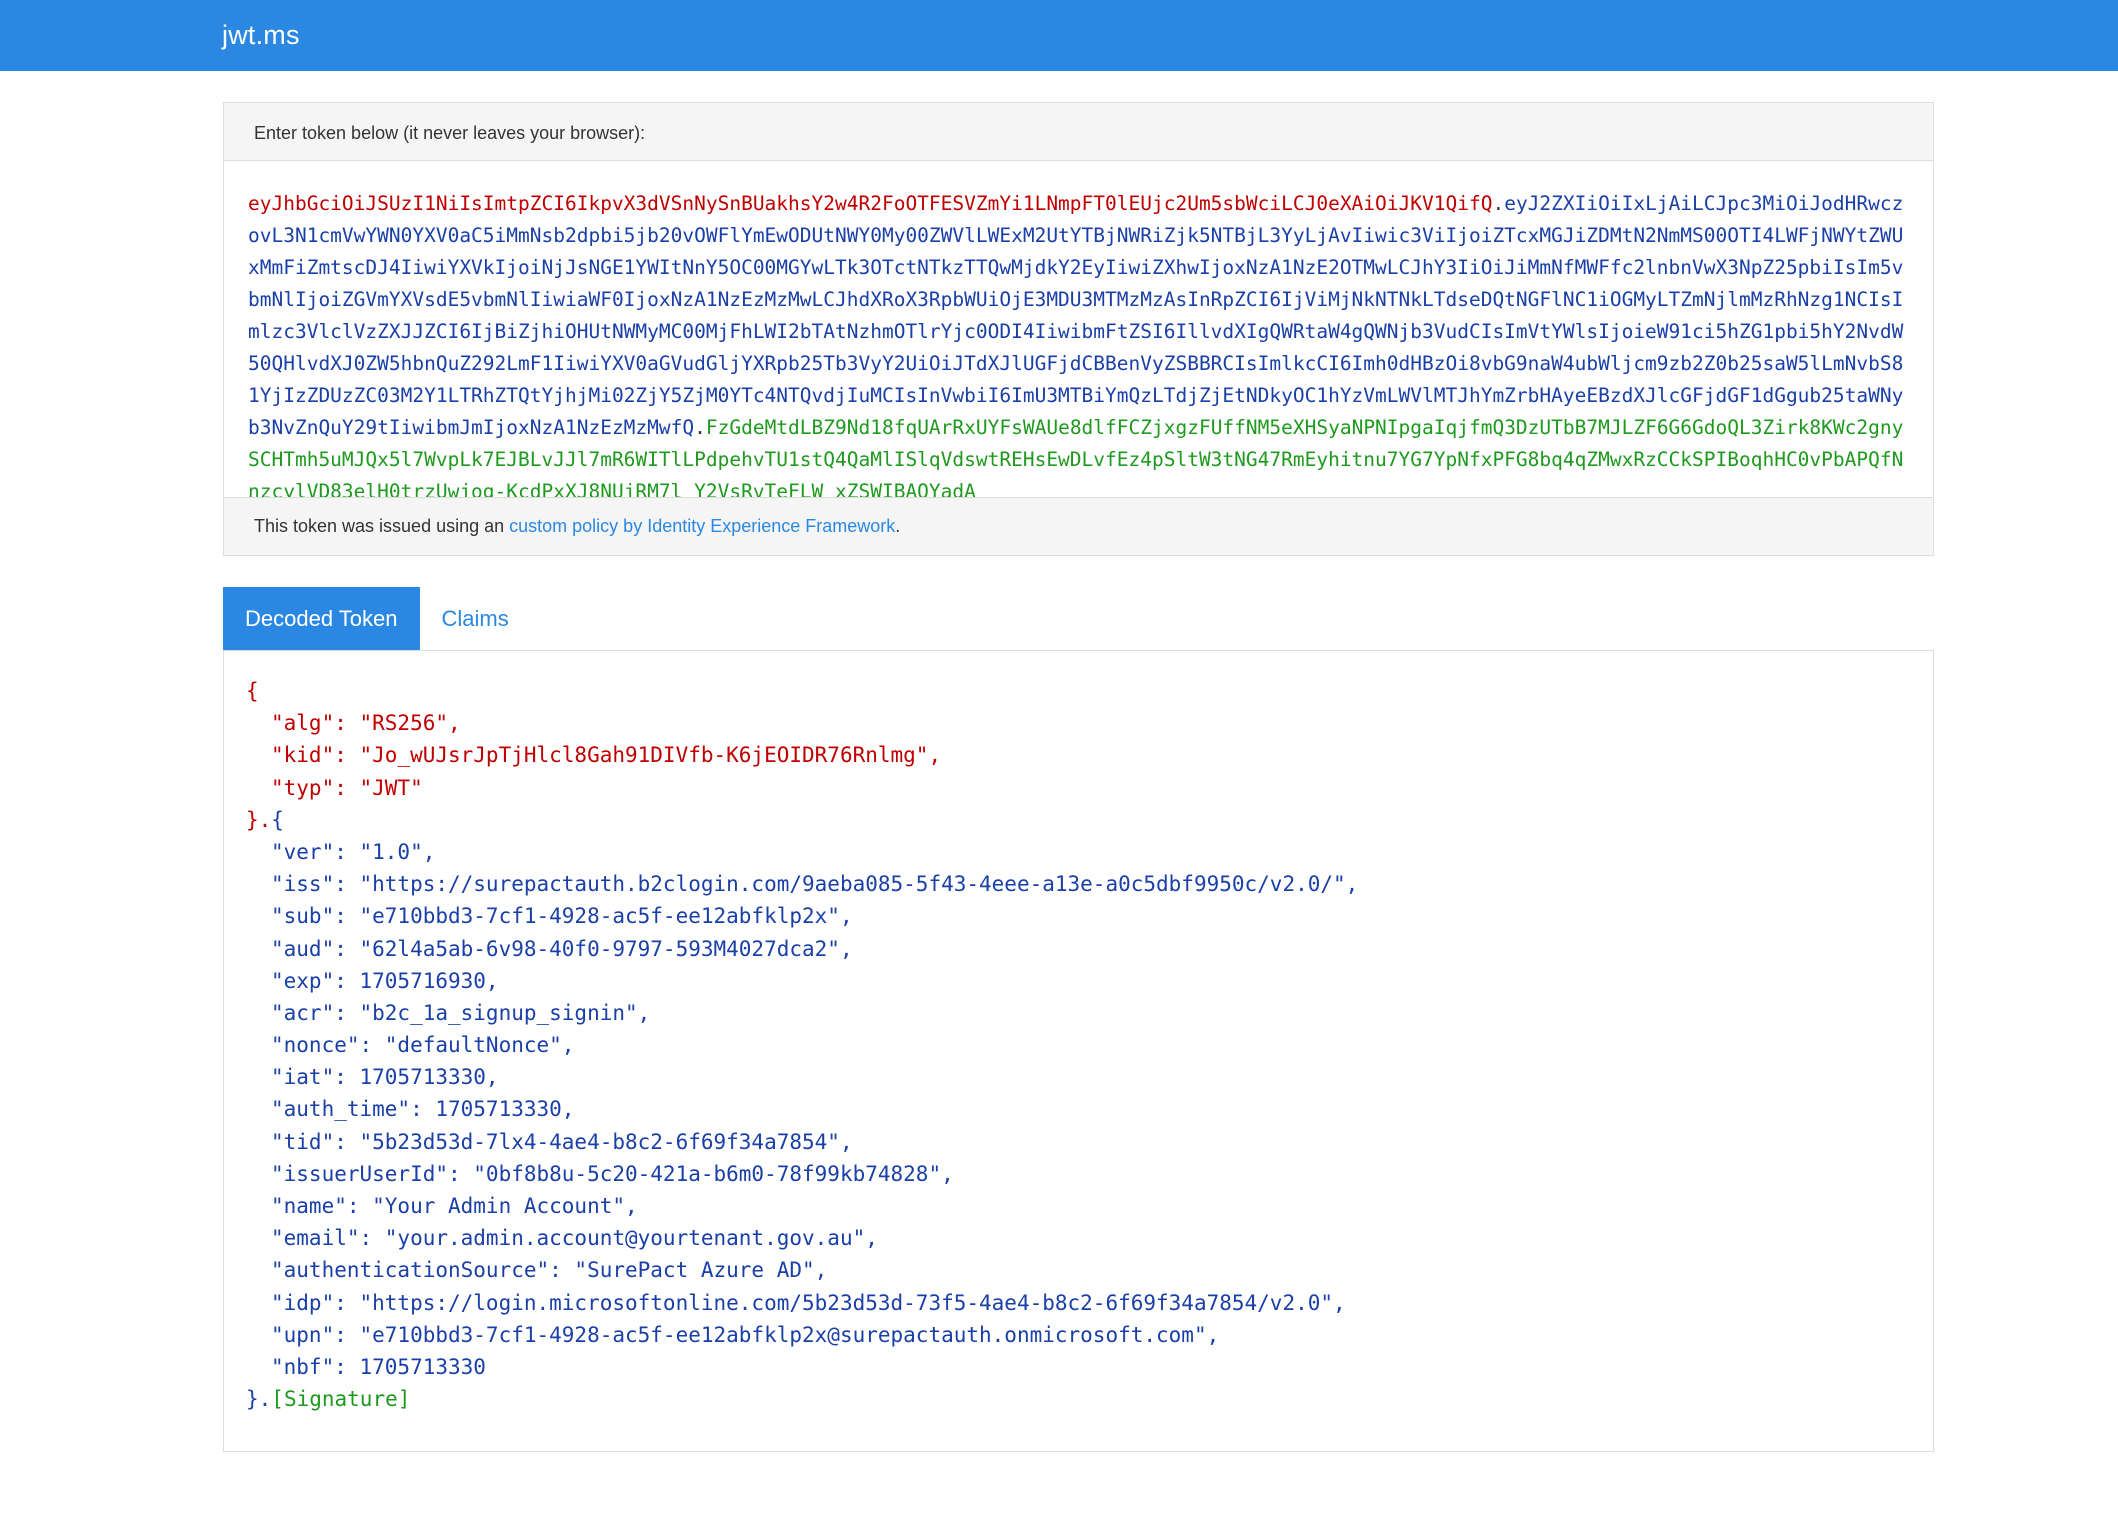 The image size is (2118, 1520). I want to click on result-tabs: Decoded Token Claims, so click(377, 619).